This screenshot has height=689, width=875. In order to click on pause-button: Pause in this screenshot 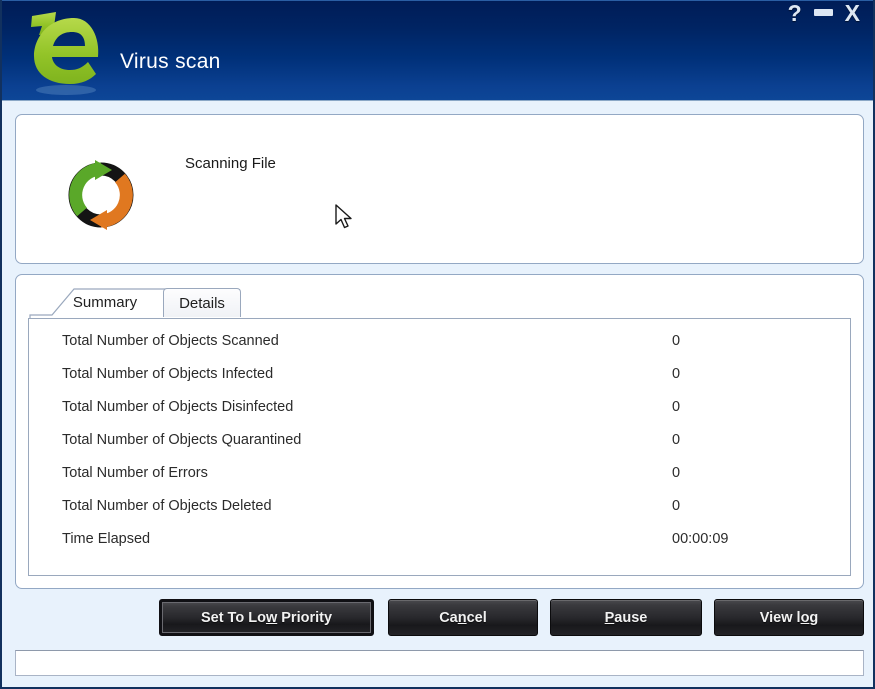, I will do `click(626, 617)`.